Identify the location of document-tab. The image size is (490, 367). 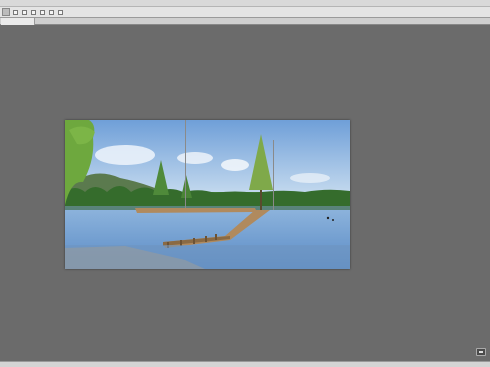
(18, 21).